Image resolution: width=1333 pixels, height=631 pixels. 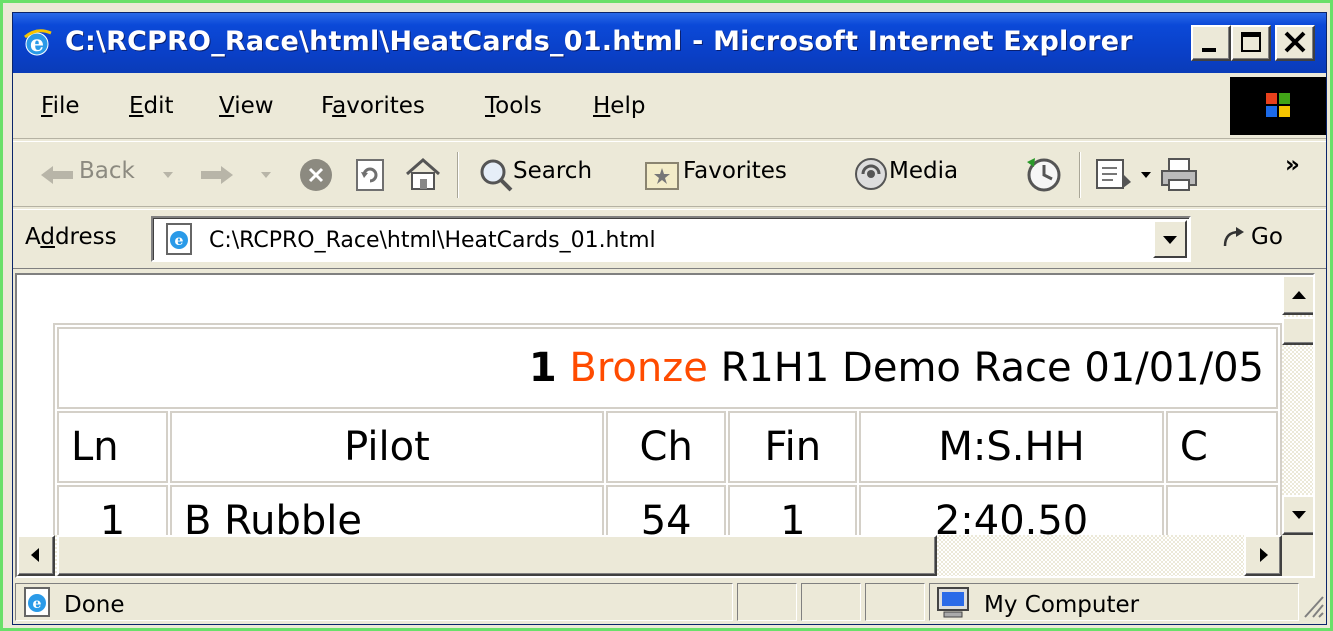 What do you see at coordinates (1297, 331) in the screenshot?
I see `vertical-scroll-thumb` at bounding box center [1297, 331].